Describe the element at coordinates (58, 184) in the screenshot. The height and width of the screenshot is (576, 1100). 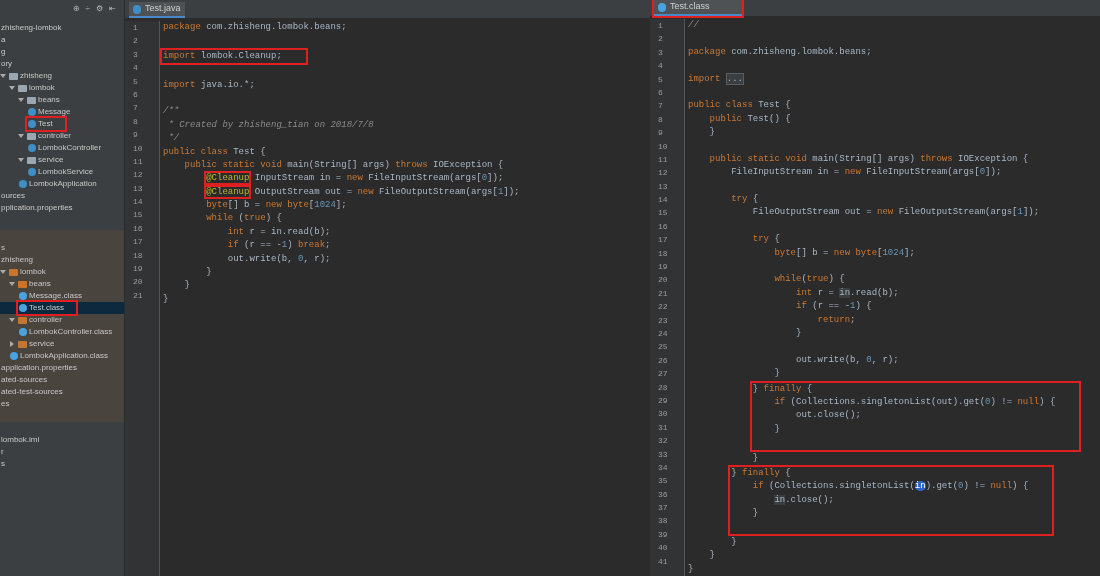
I see `tree-item: LombokApplication` at that location.